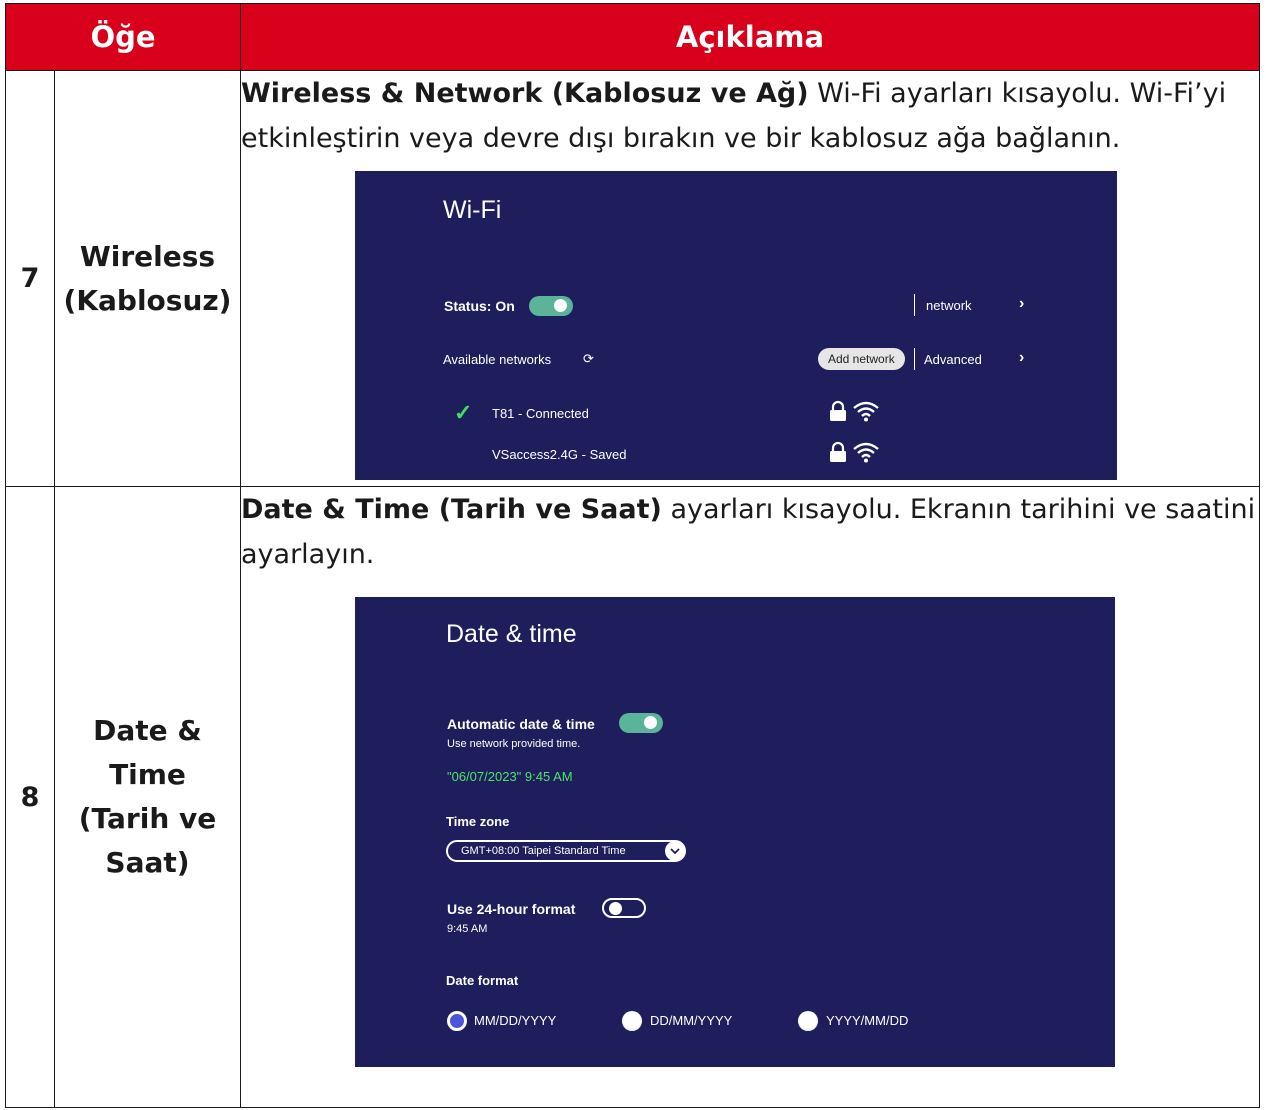 The width and height of the screenshot is (1266, 1110). I want to click on network-item: T81 - Connected, so click(540, 413).